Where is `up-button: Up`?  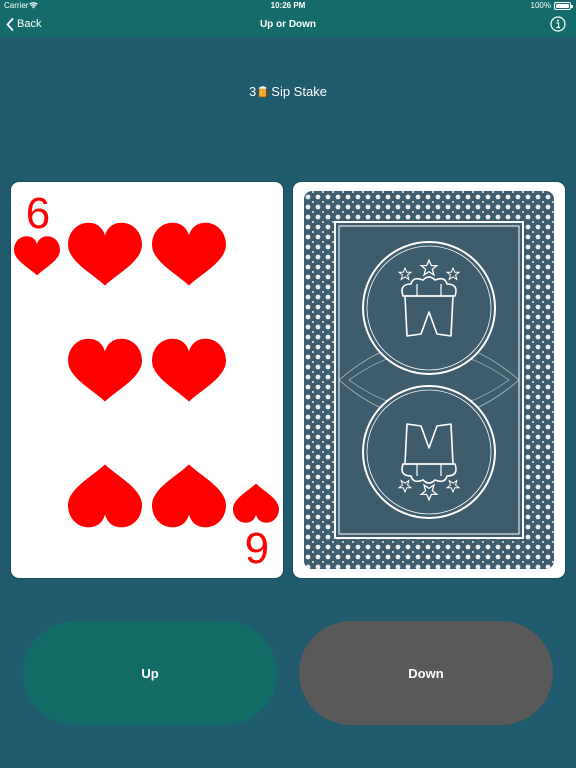
up-button: Up is located at coordinates (150, 673).